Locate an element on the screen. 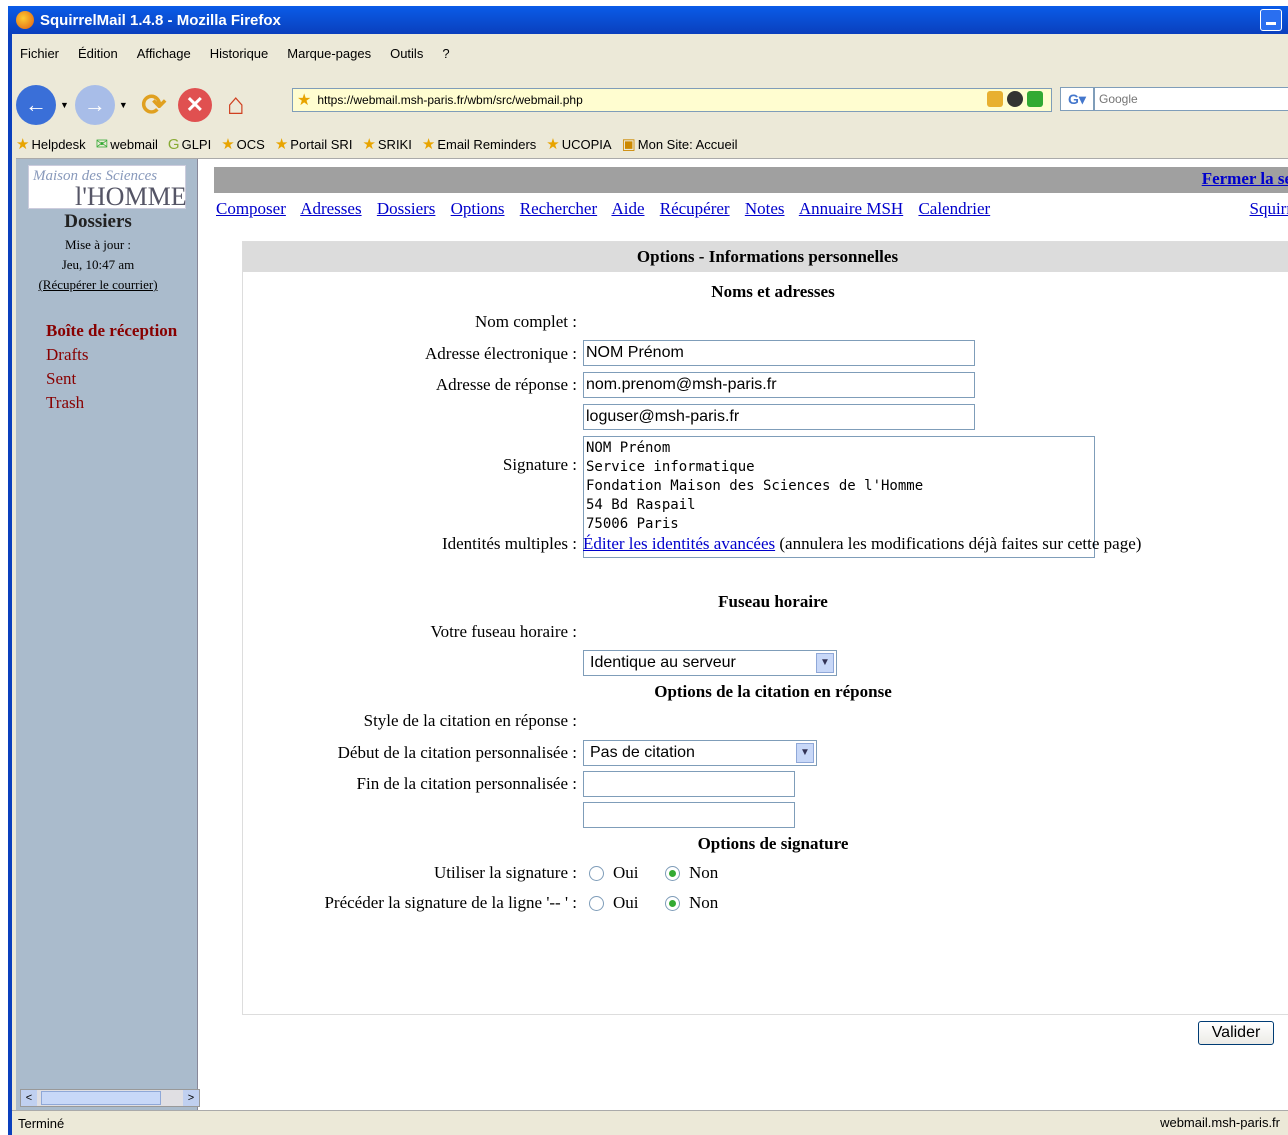 The width and height of the screenshot is (1288, 1135). use-signature-oui: Oui is located at coordinates (614, 873).